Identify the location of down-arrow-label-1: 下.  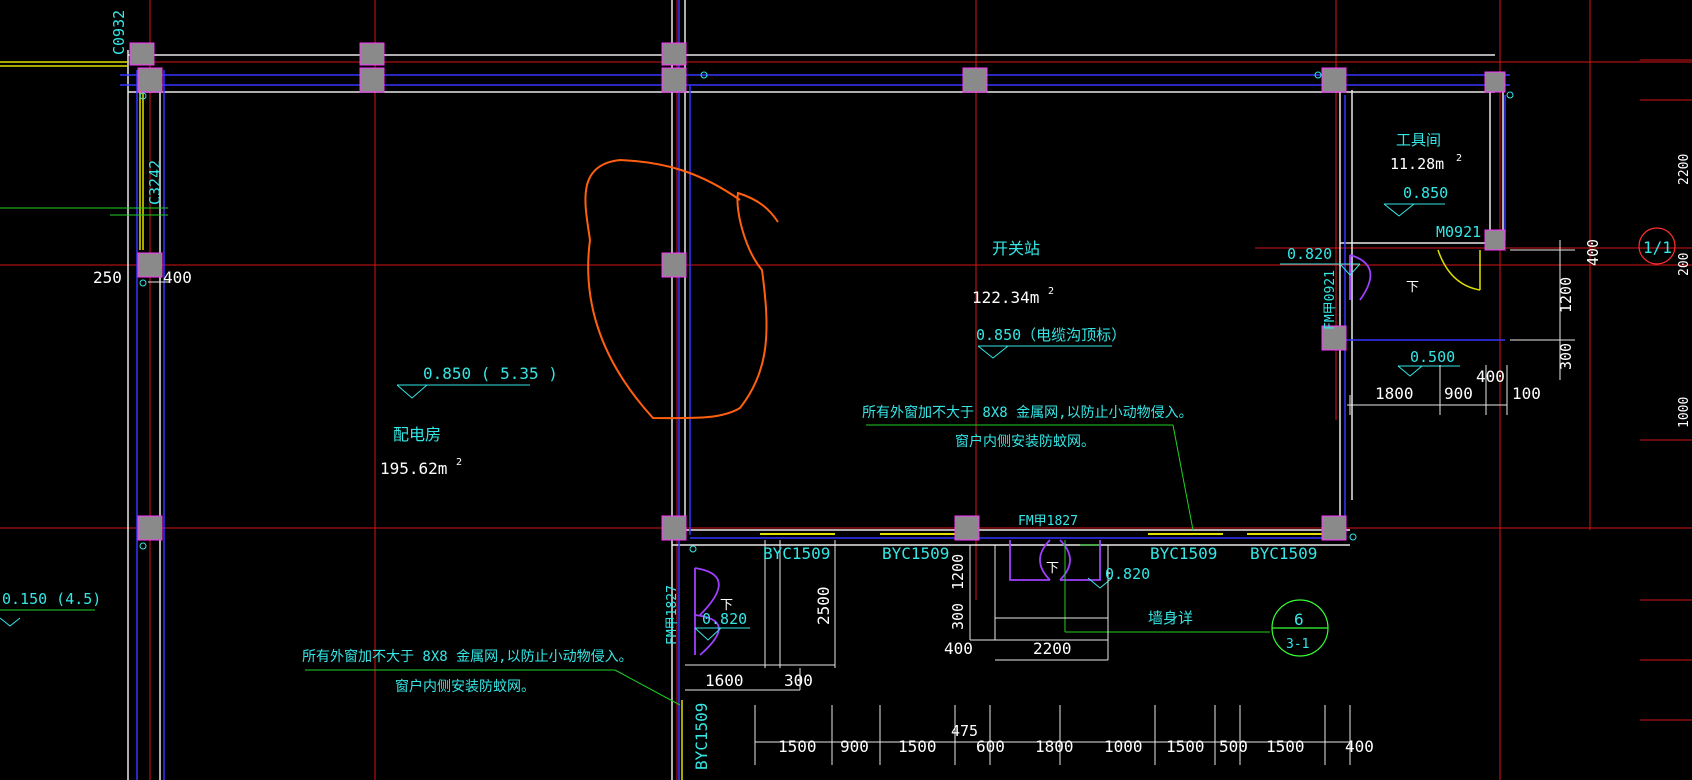
(1412, 287).